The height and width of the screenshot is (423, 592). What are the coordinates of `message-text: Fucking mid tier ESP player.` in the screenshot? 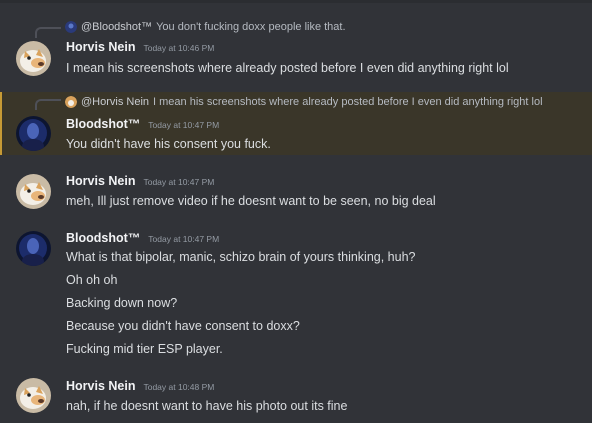 It's located at (144, 349).